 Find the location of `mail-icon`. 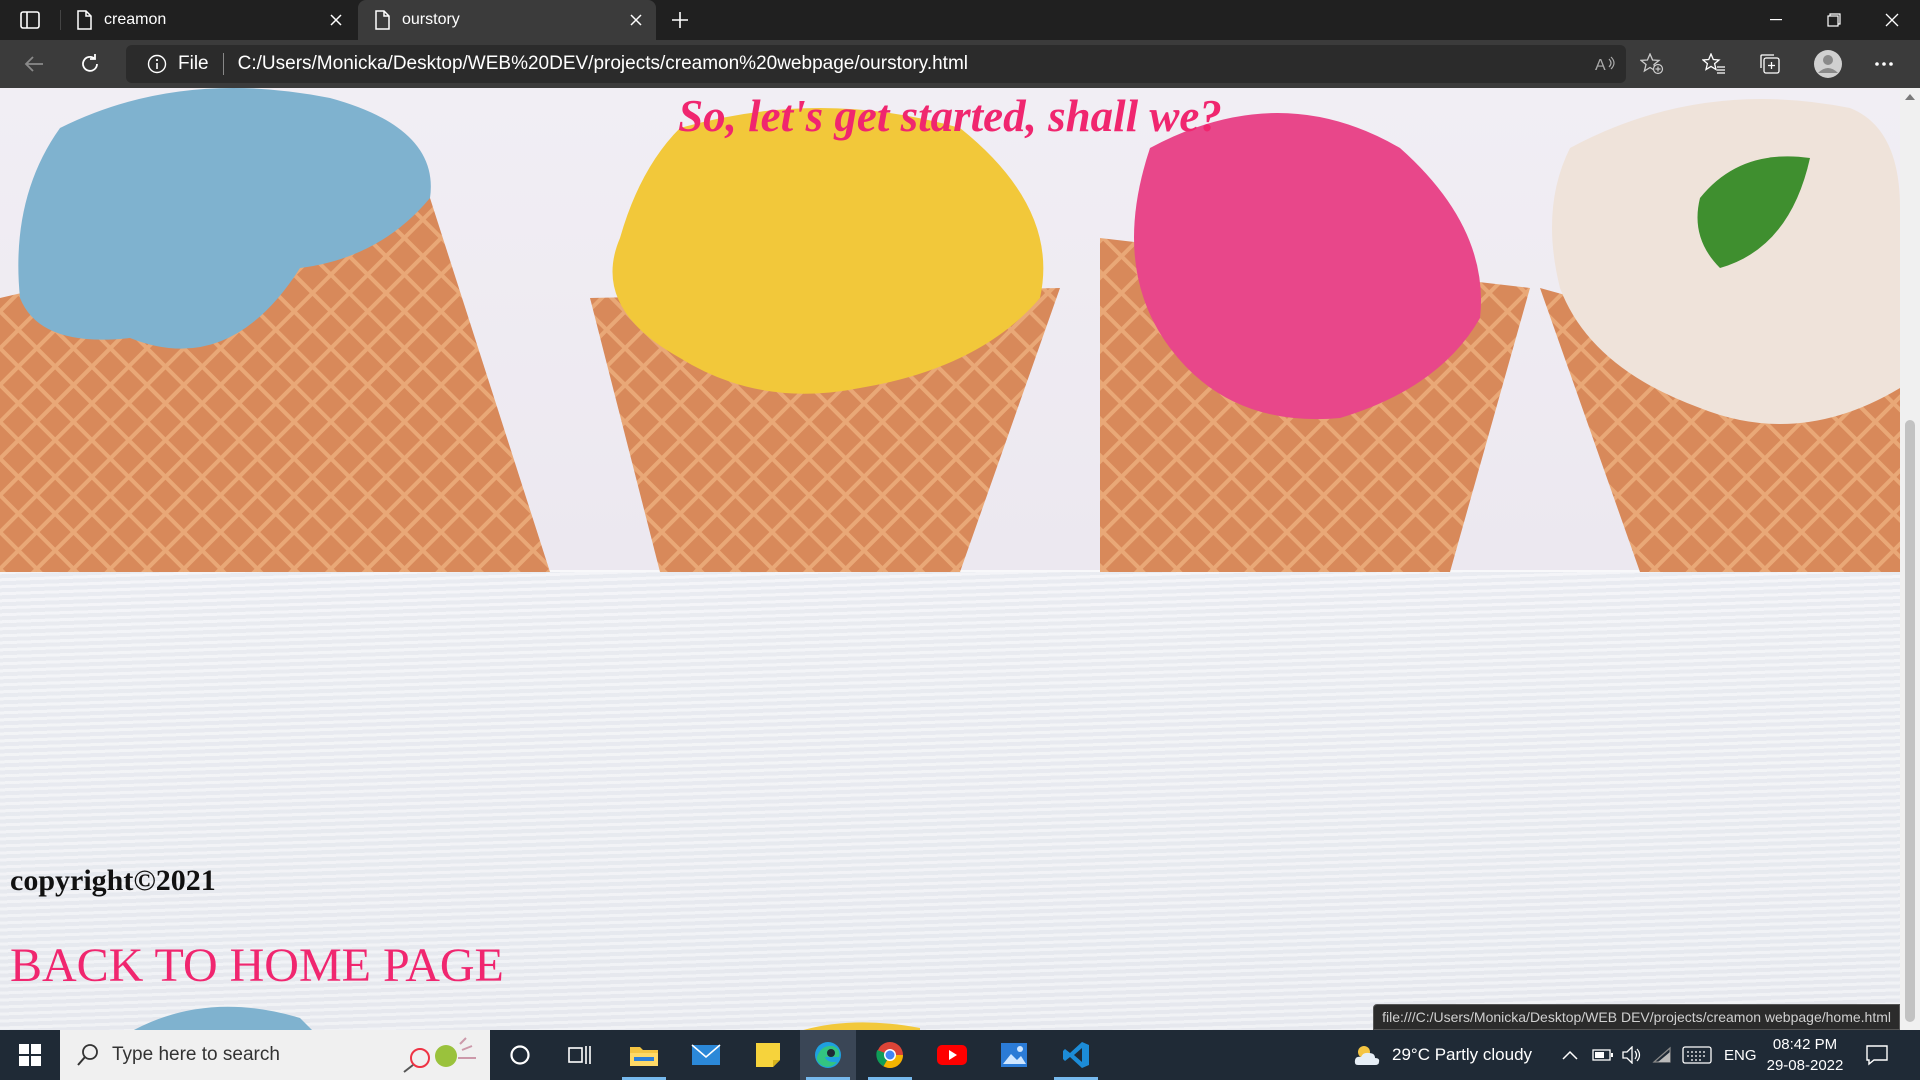

mail-icon is located at coordinates (706, 1054).